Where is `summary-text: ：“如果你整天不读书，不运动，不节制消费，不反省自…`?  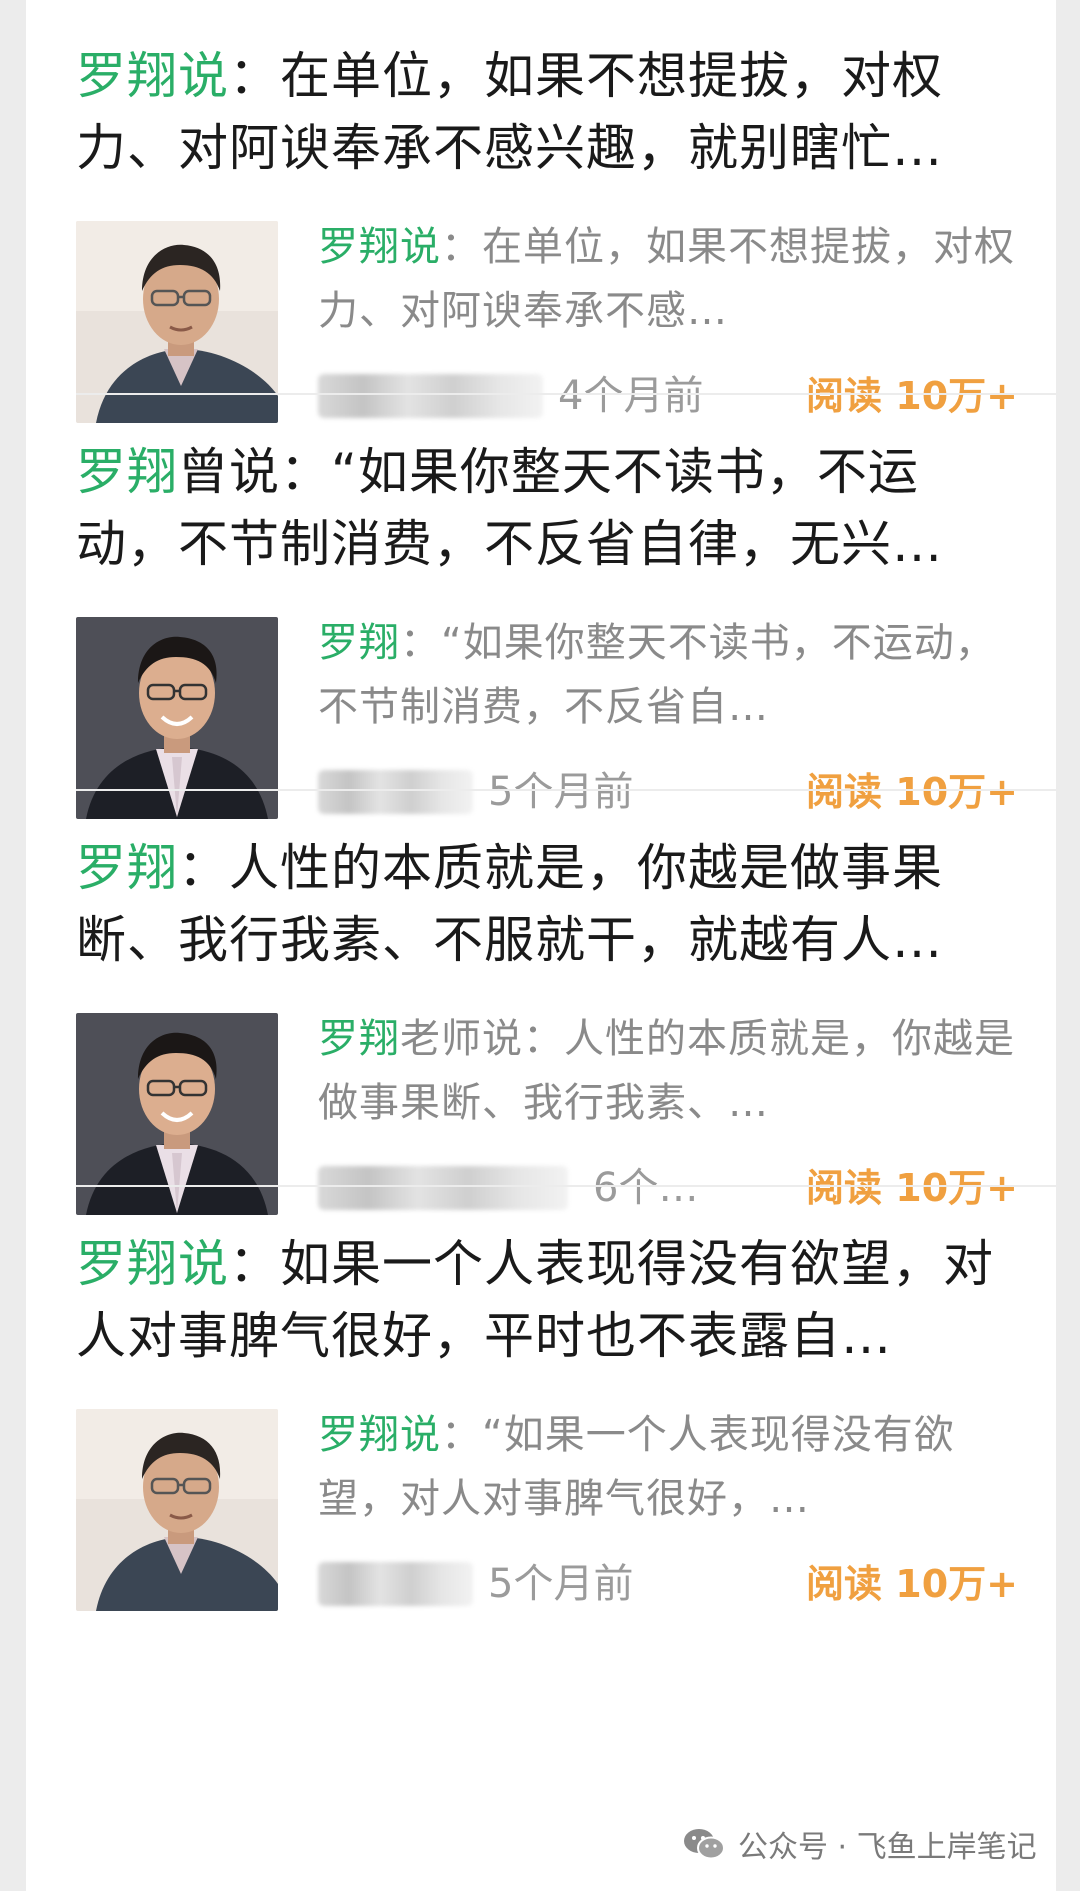 summary-text: ：“如果你整天不读书，不运动，不节制消费，不反省自… is located at coordinates (657, 675).